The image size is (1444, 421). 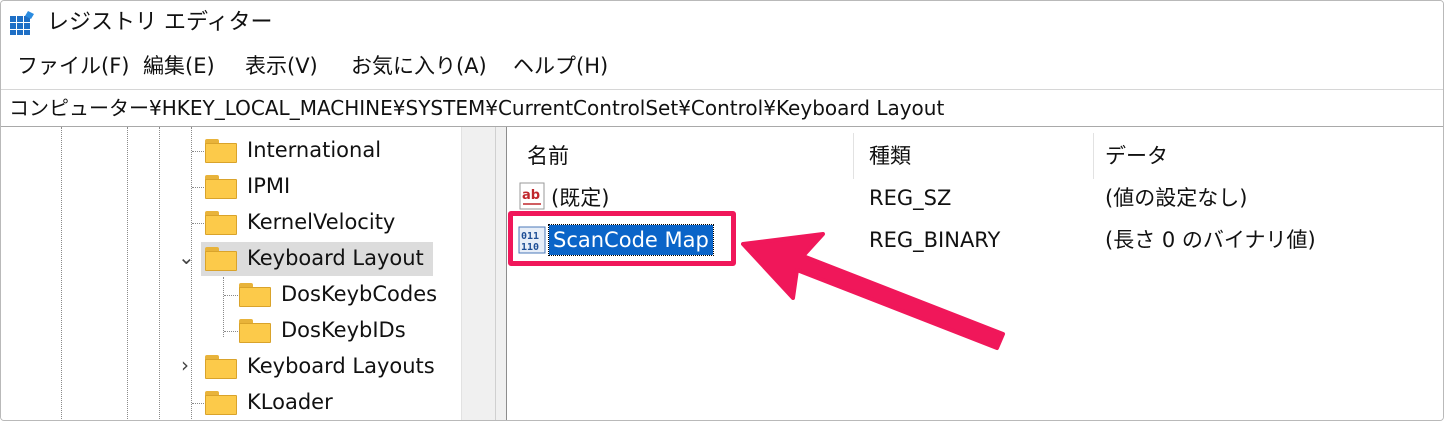 I want to click on annotation-arrow-icon, so click(x=873, y=291).